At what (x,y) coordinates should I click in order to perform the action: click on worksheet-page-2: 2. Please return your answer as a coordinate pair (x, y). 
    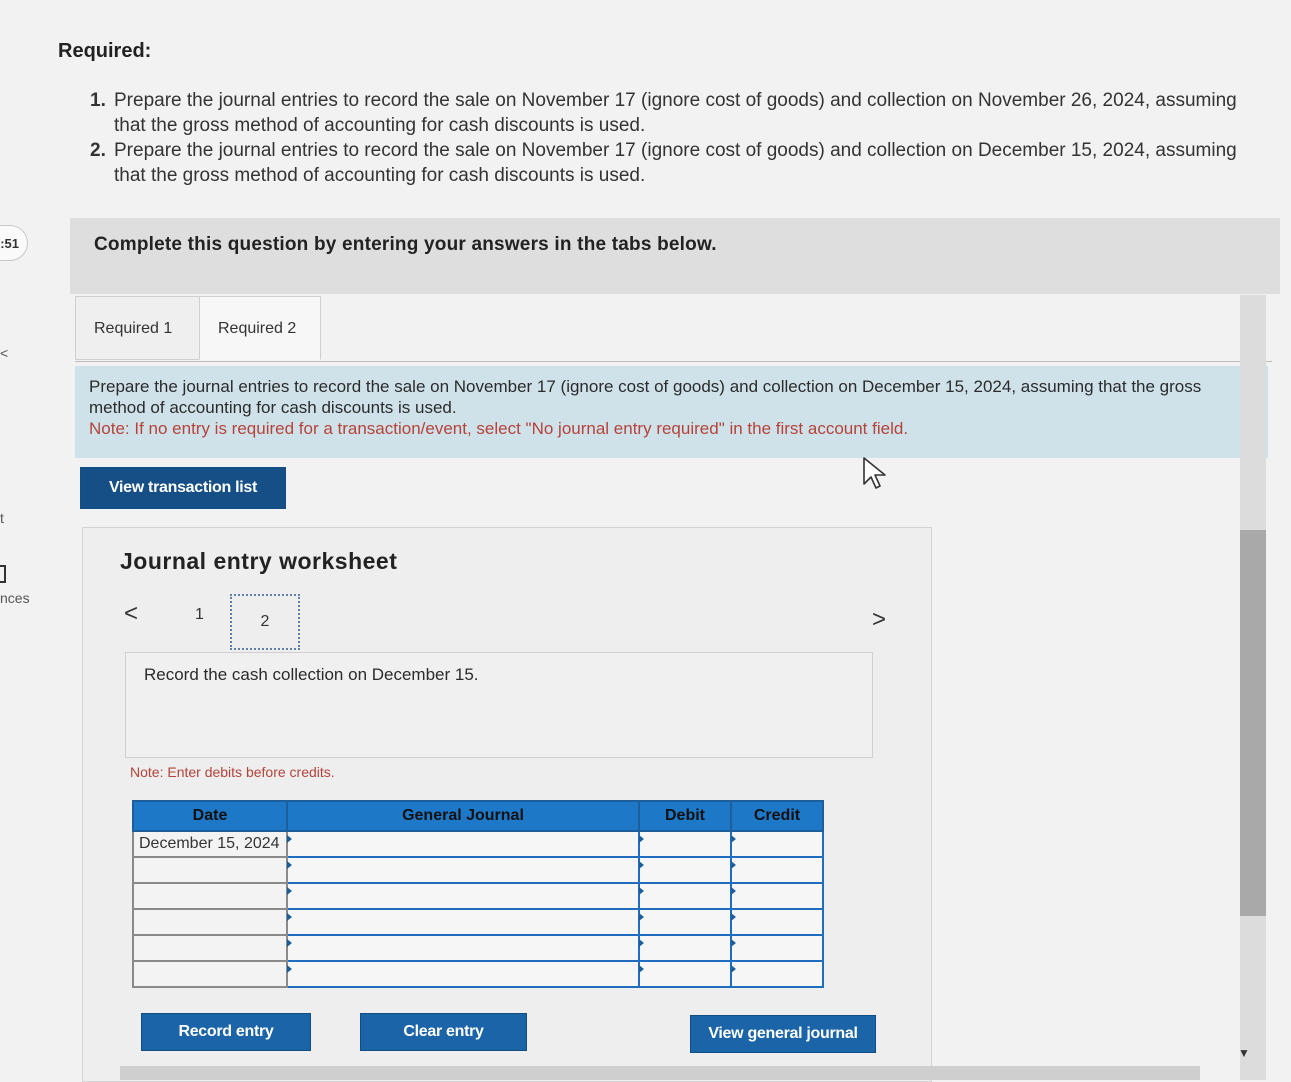
    Looking at the image, I should click on (265, 622).